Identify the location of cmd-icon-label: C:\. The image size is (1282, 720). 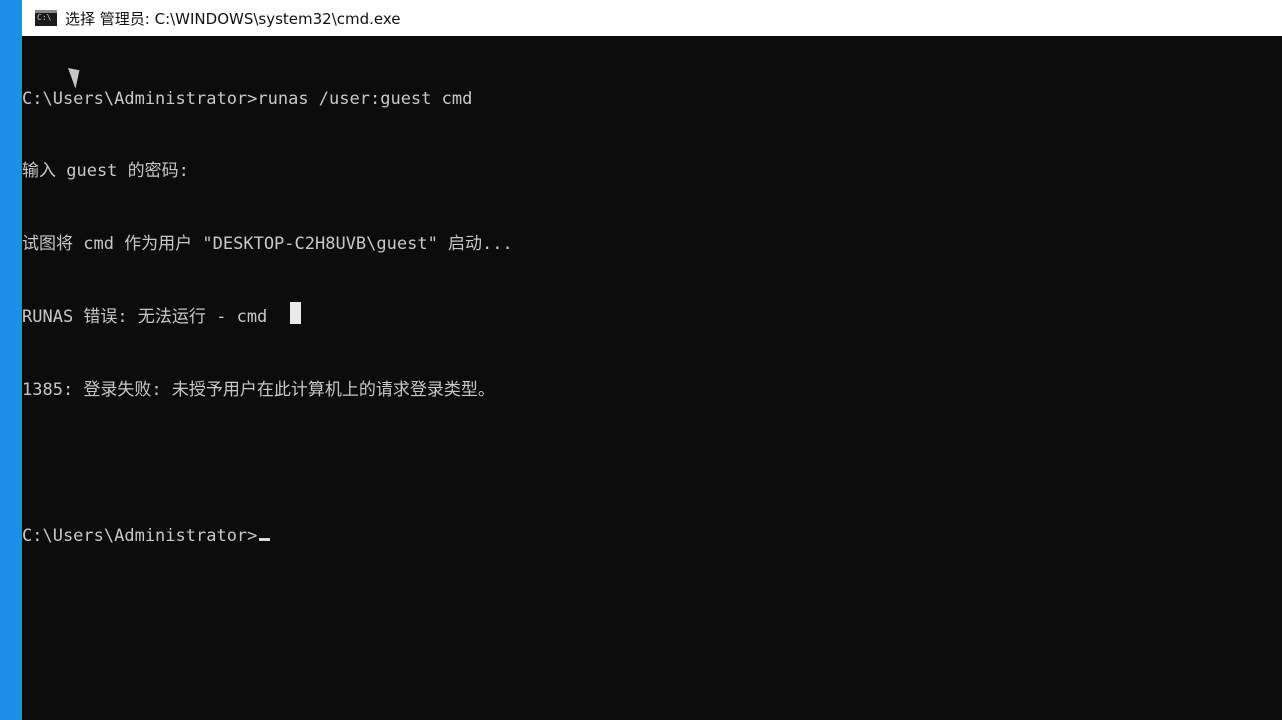
(44, 17).